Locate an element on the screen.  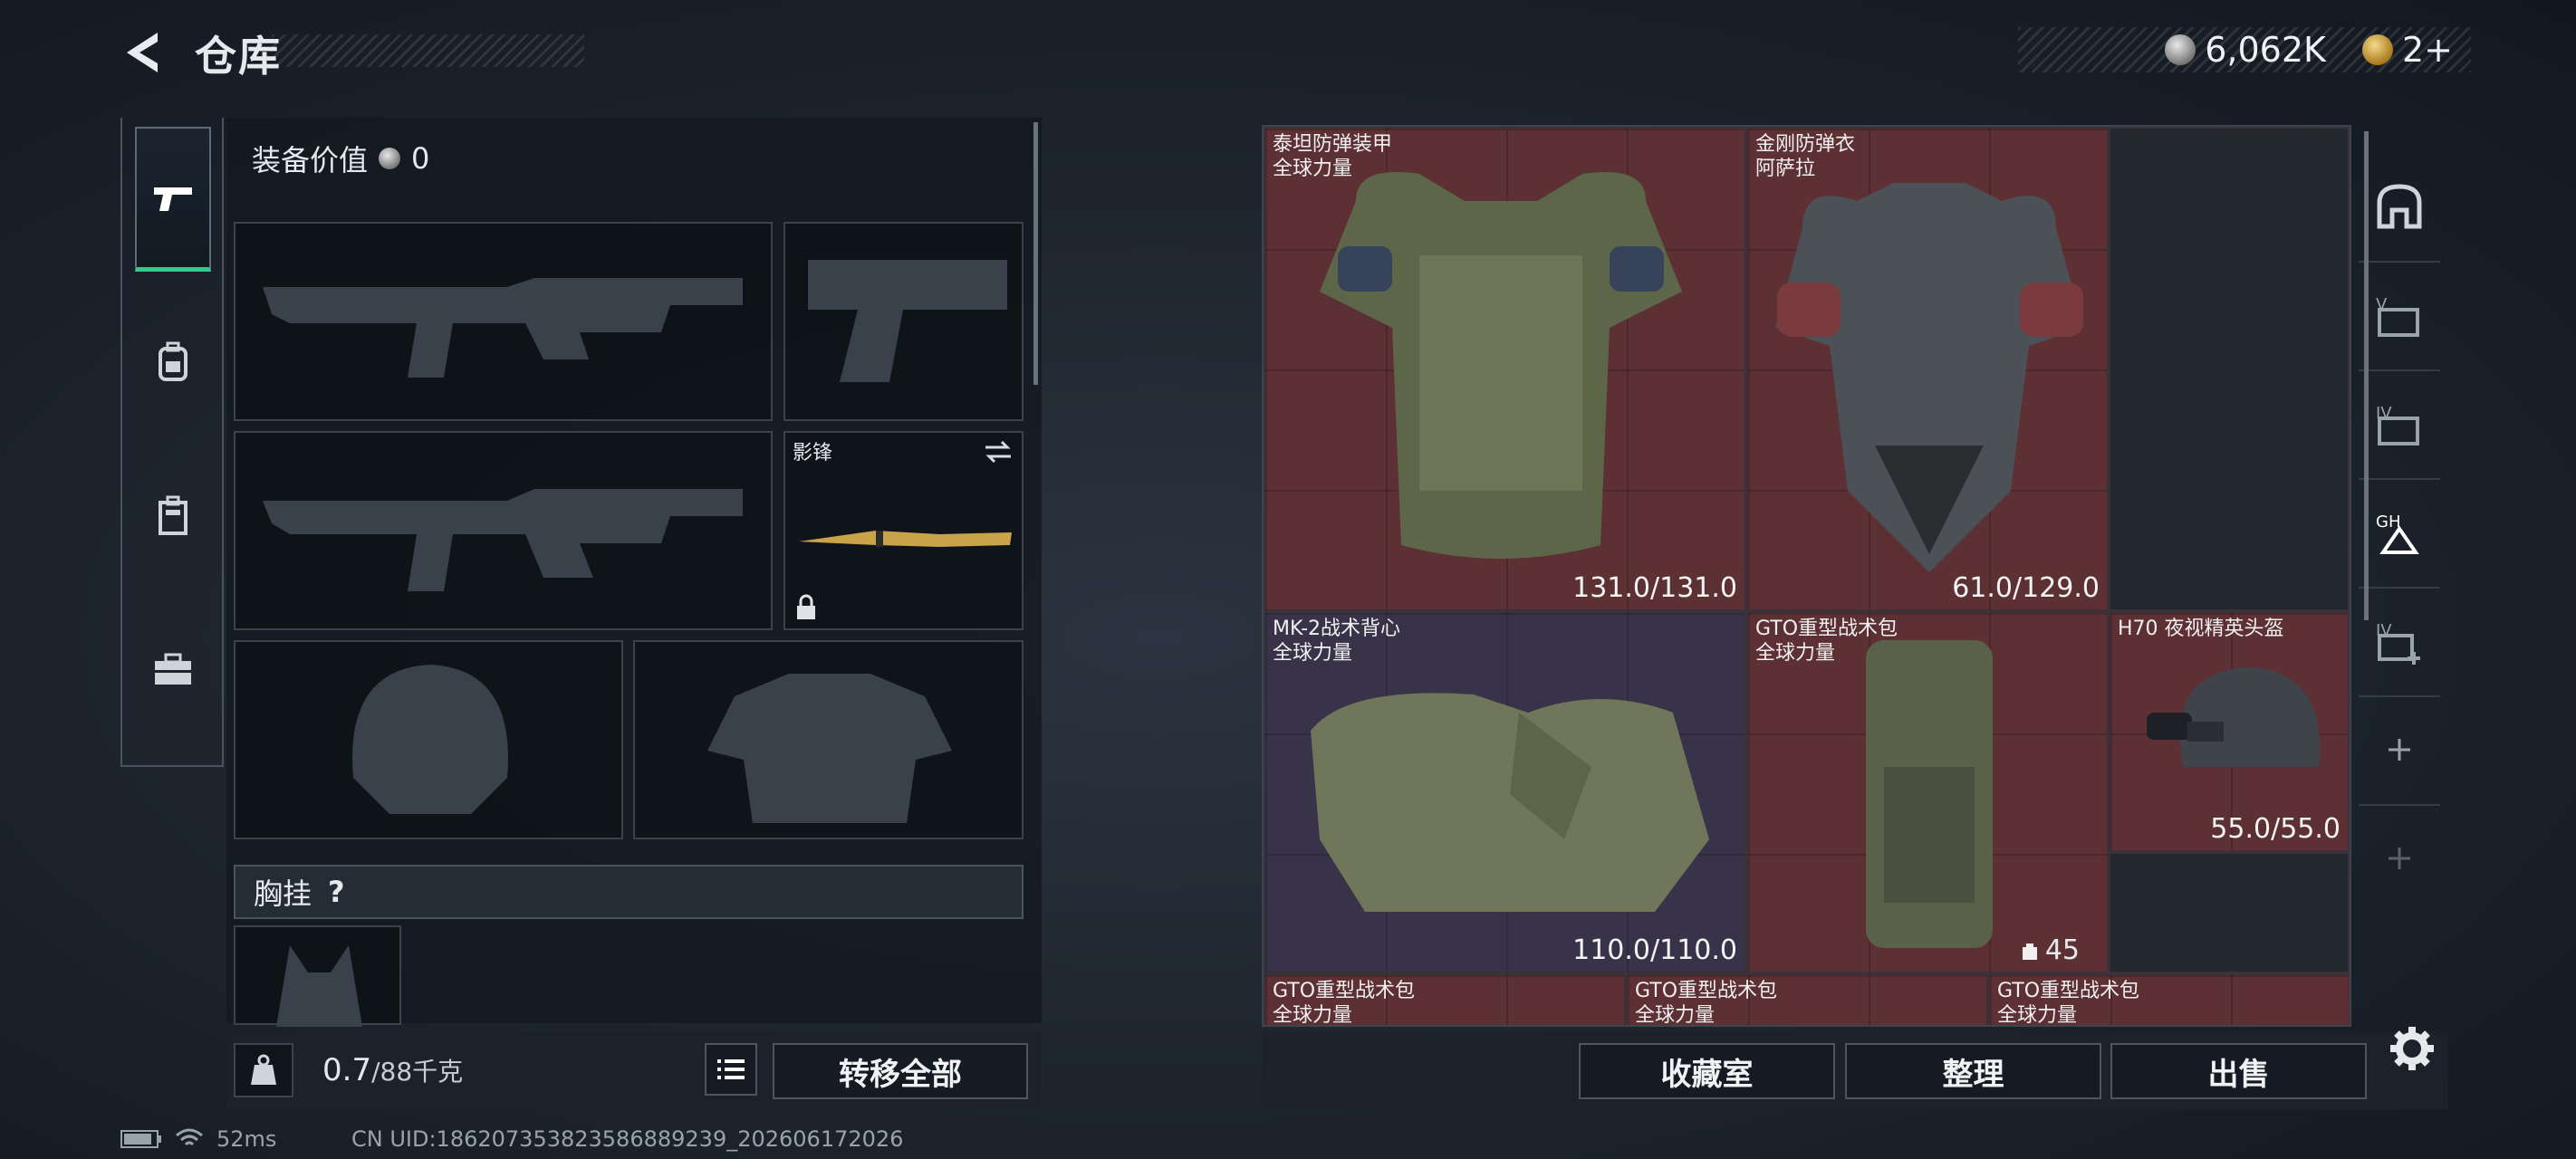
item-durability: 110.0/110.0 is located at coordinates (1654, 950).